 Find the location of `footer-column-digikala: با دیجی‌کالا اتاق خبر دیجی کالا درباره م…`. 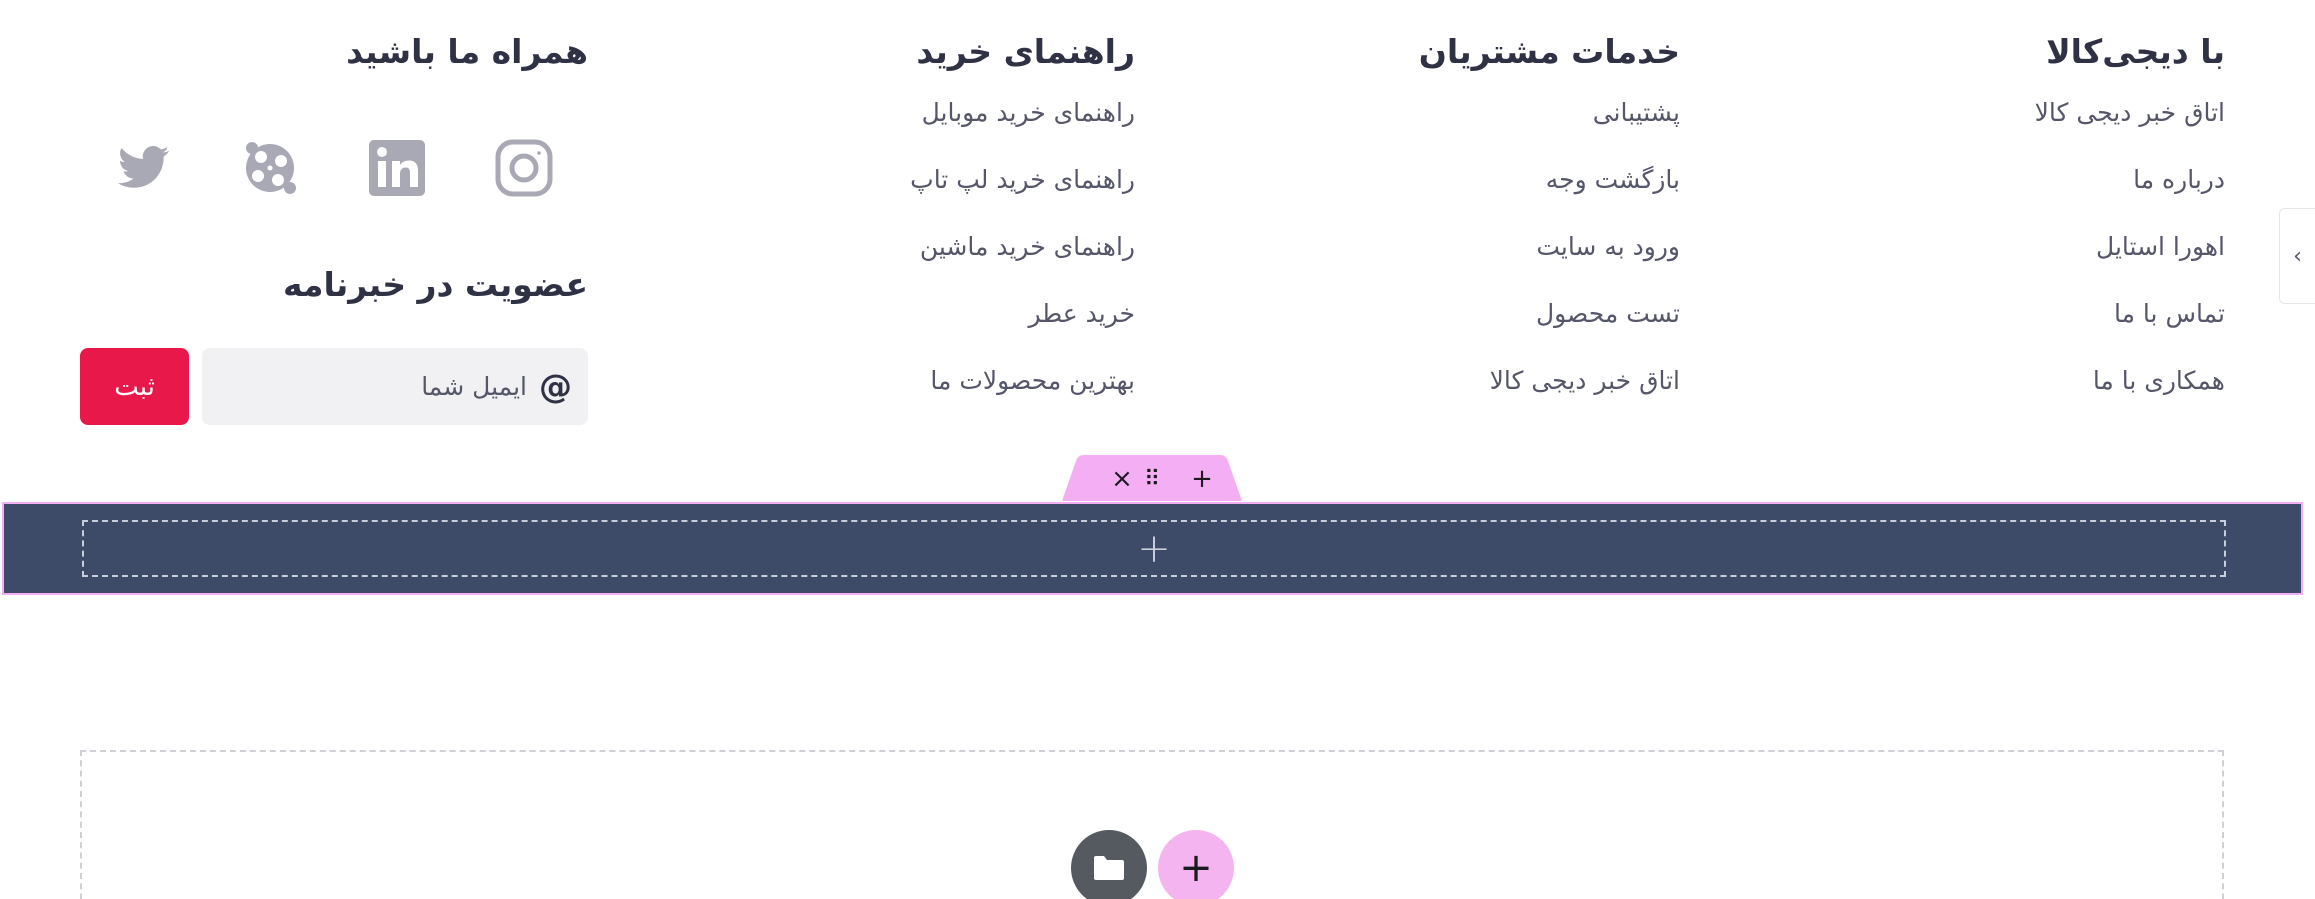

footer-column-digikala: با دیجی‌کالا اتاق خبر دیجی کالا درباره م… is located at coordinates (2130, 230).